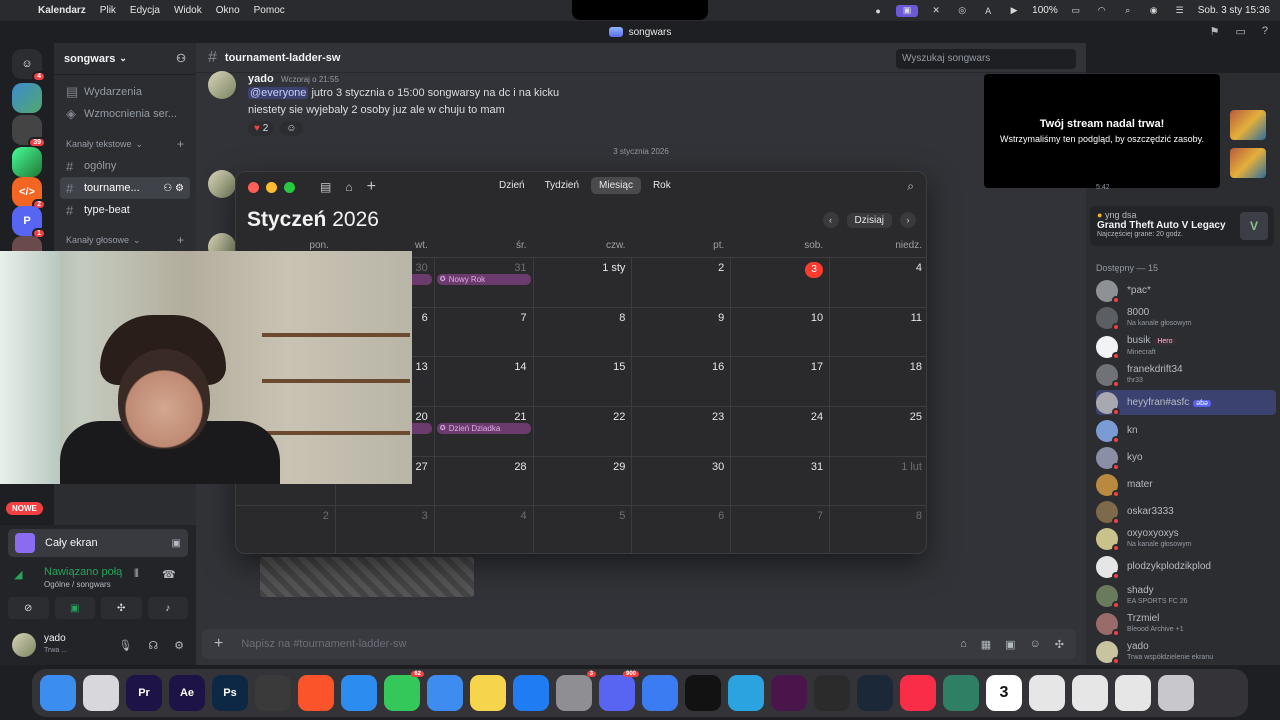  I want to click on trash-icon, so click(1176, 693).